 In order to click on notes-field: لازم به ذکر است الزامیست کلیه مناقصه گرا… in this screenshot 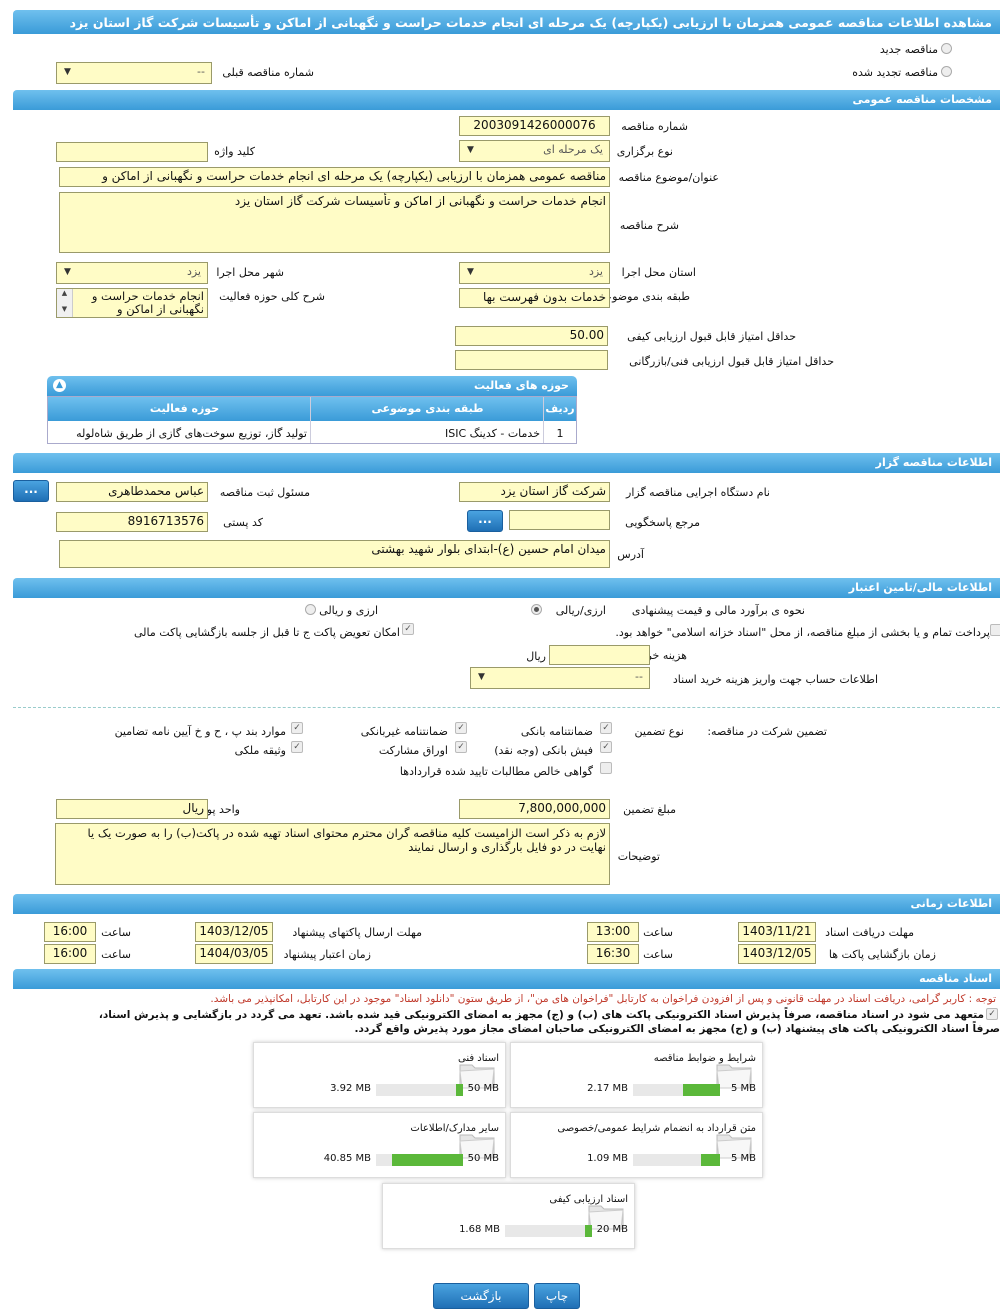, I will do `click(332, 854)`.